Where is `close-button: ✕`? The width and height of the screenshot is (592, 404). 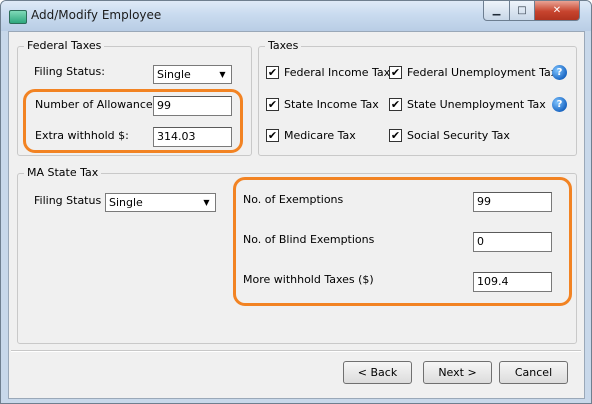
close-button: ✕ is located at coordinates (557, 11).